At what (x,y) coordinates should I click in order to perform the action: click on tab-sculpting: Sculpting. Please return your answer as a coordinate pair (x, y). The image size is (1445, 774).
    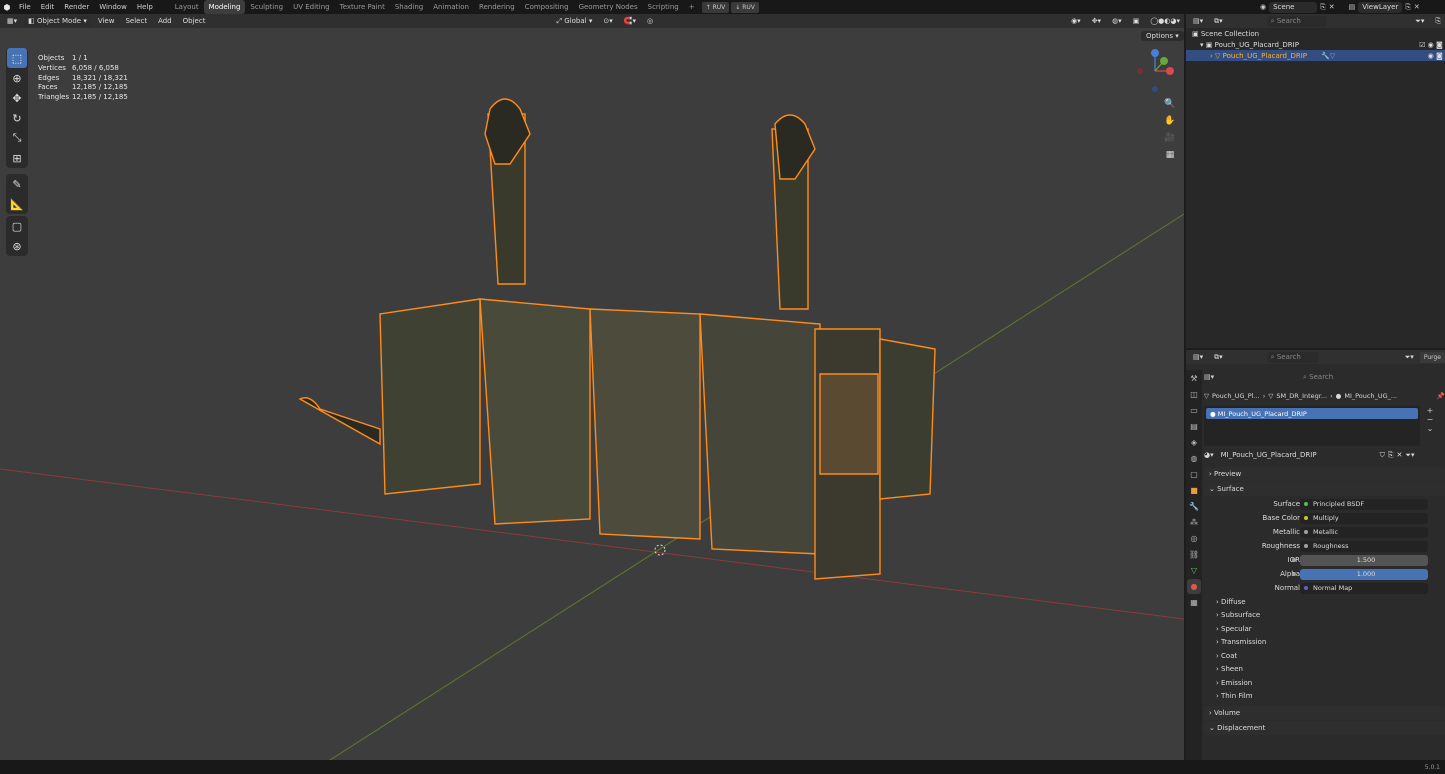
    Looking at the image, I should click on (266, 7).